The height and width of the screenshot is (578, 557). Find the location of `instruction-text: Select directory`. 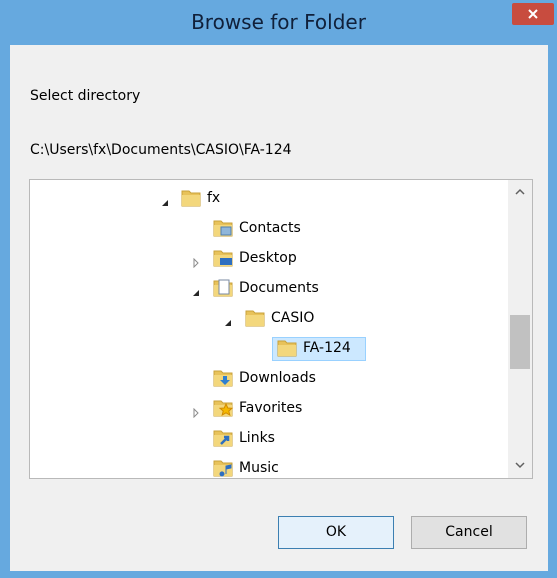

instruction-text: Select directory is located at coordinates (85, 96).